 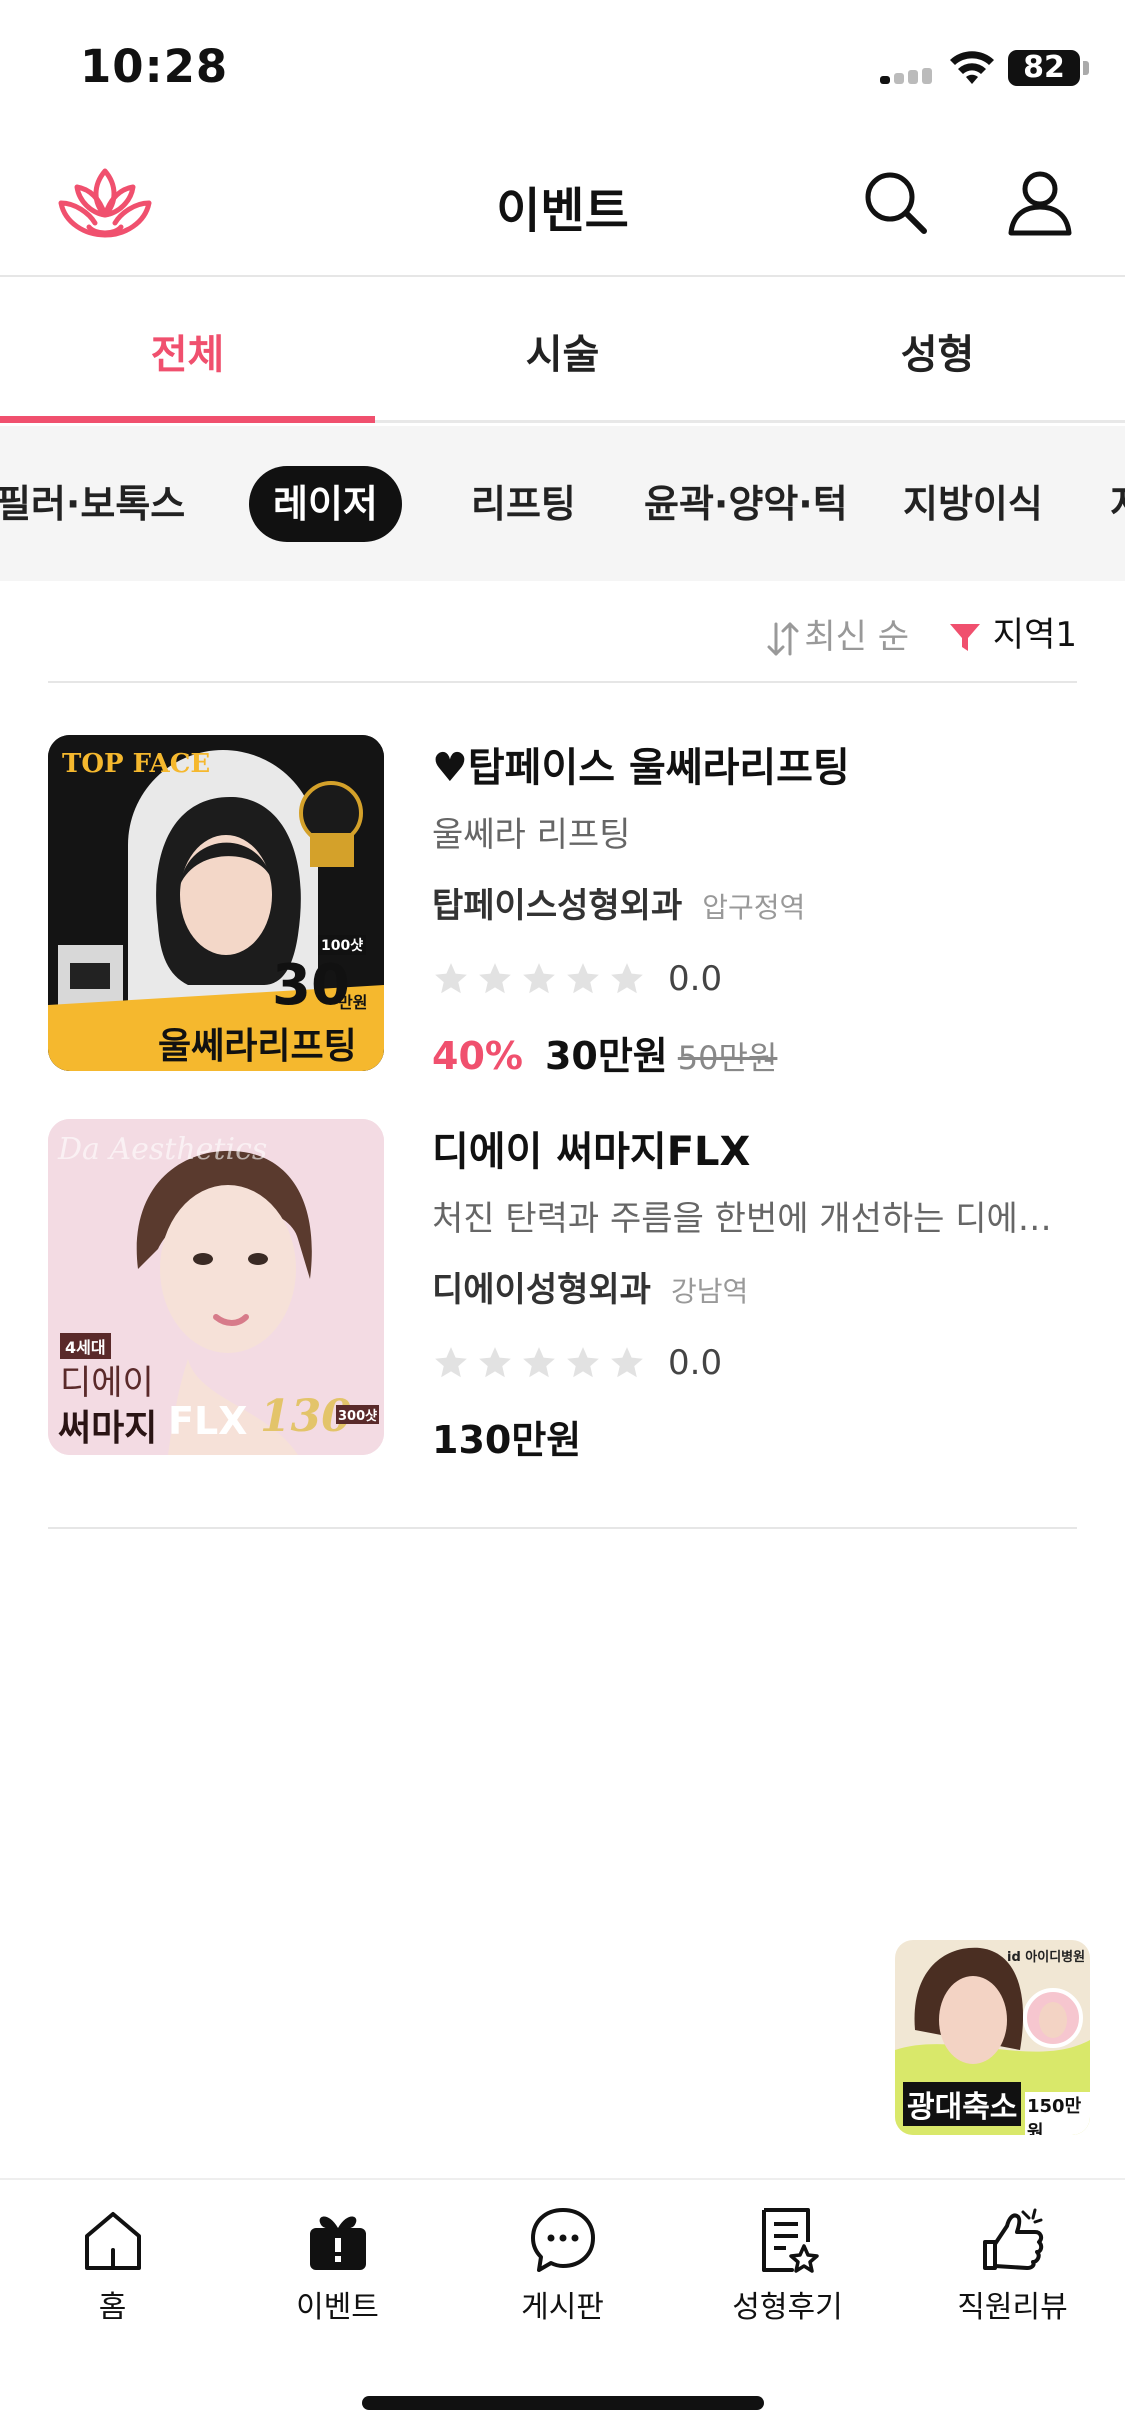 What do you see at coordinates (477, 1056) in the screenshot?
I see `discount-rate: 40%` at bounding box center [477, 1056].